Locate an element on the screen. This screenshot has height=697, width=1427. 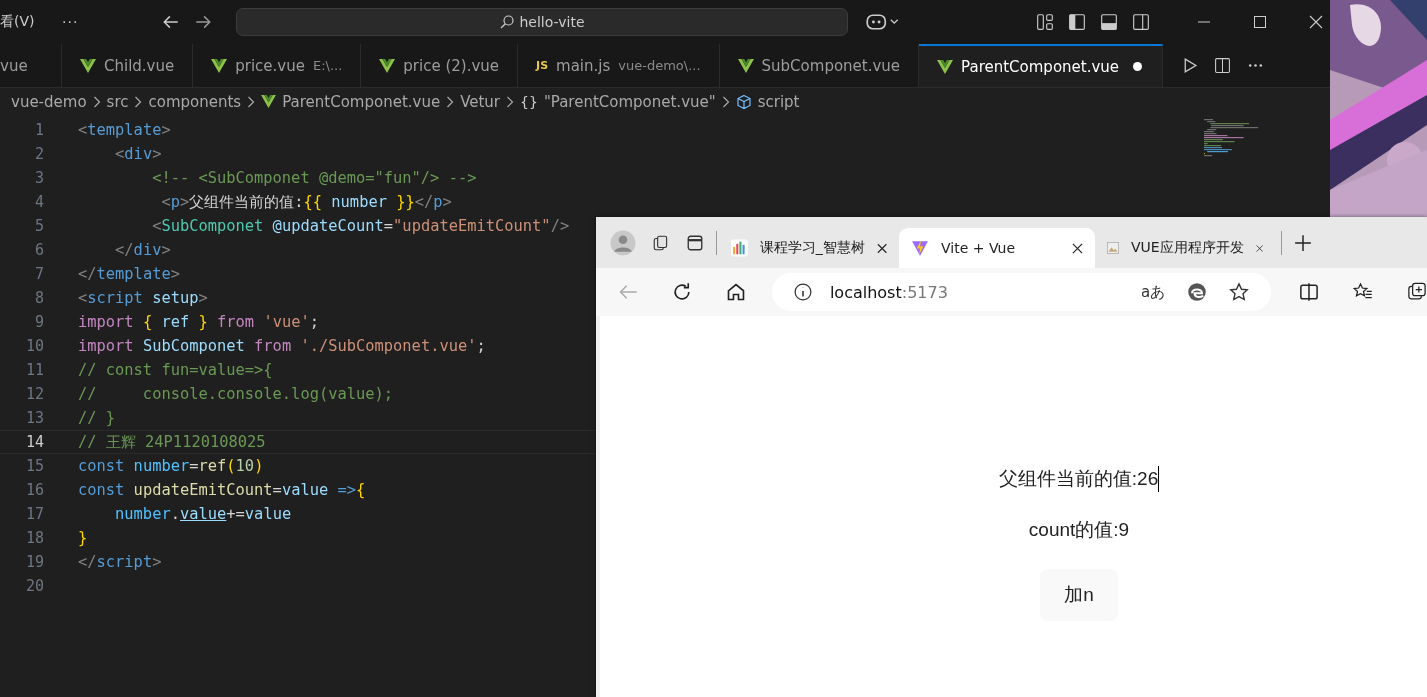
split-screen-icon is located at coordinates (1309, 292).